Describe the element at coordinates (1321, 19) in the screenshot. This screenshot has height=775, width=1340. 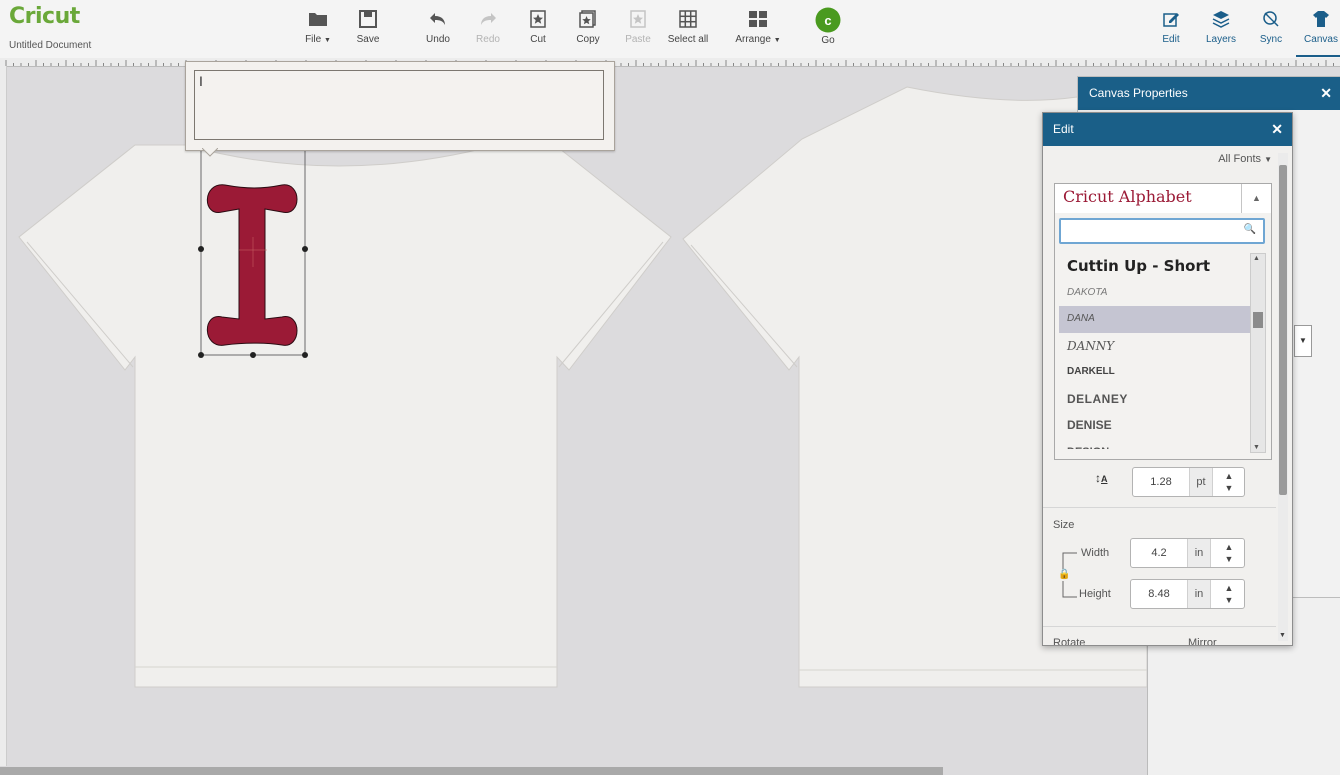
I see `tshirt-icon` at that location.